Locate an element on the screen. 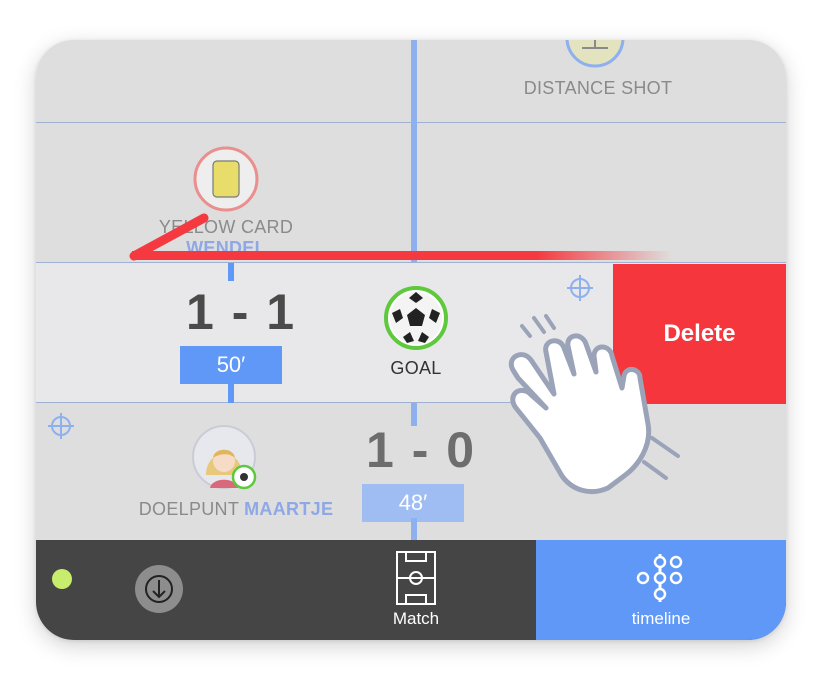  hand-swipe-icon is located at coordinates (594, 404).